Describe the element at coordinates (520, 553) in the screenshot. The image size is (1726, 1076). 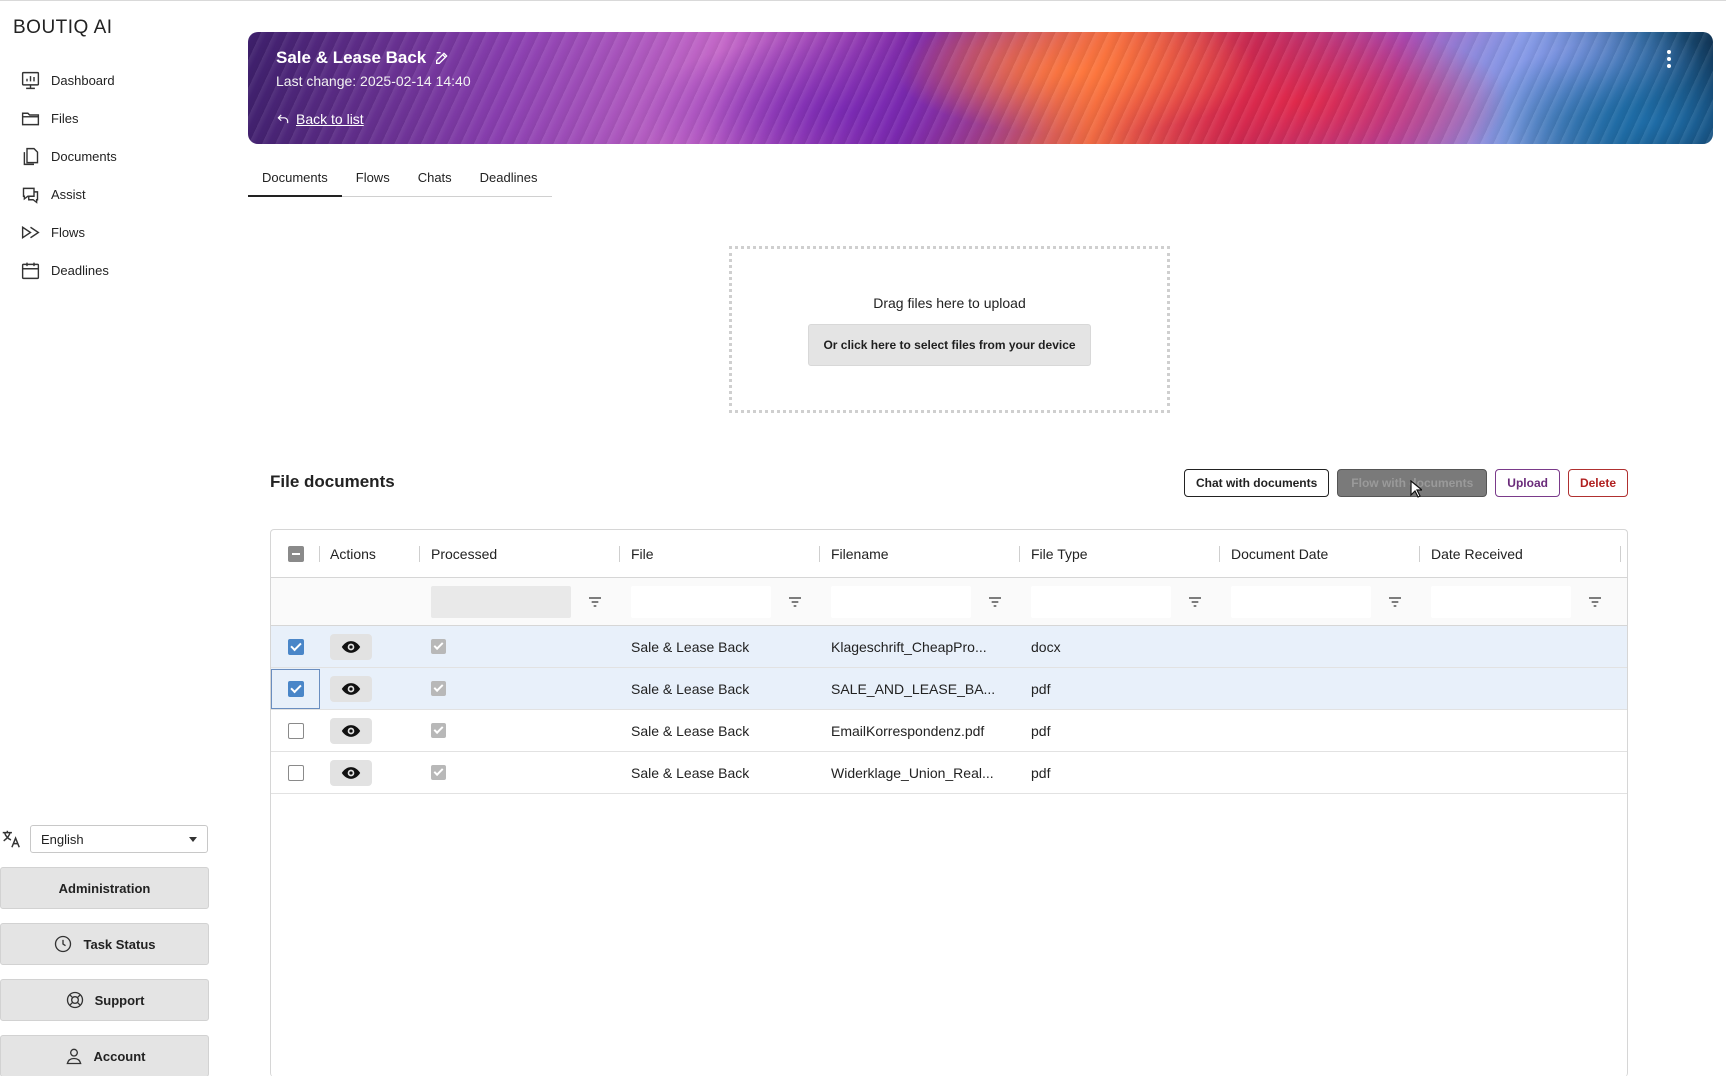
I see `column-header-processed: Processed` at that location.